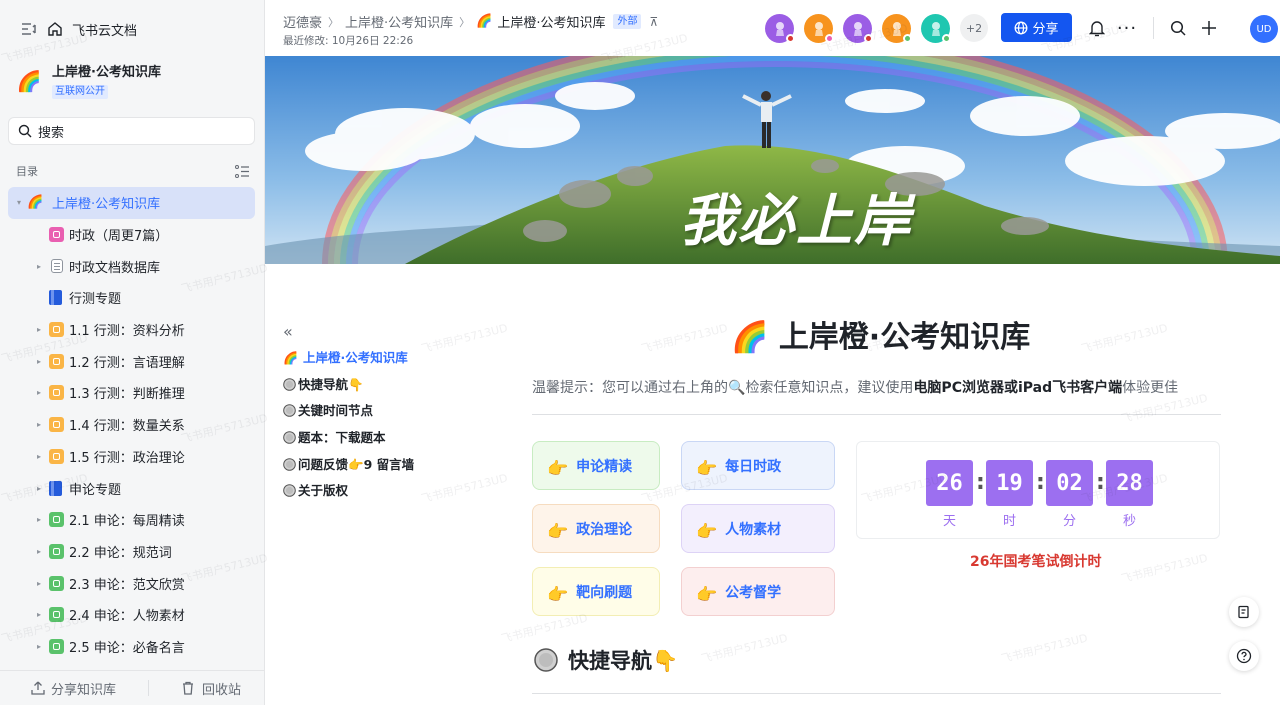 This screenshot has height=705, width=1280. Describe the element at coordinates (131, 425) in the screenshot. I see `sidebar-tree-item: ▸ 1.4 行测：数量关系` at that location.